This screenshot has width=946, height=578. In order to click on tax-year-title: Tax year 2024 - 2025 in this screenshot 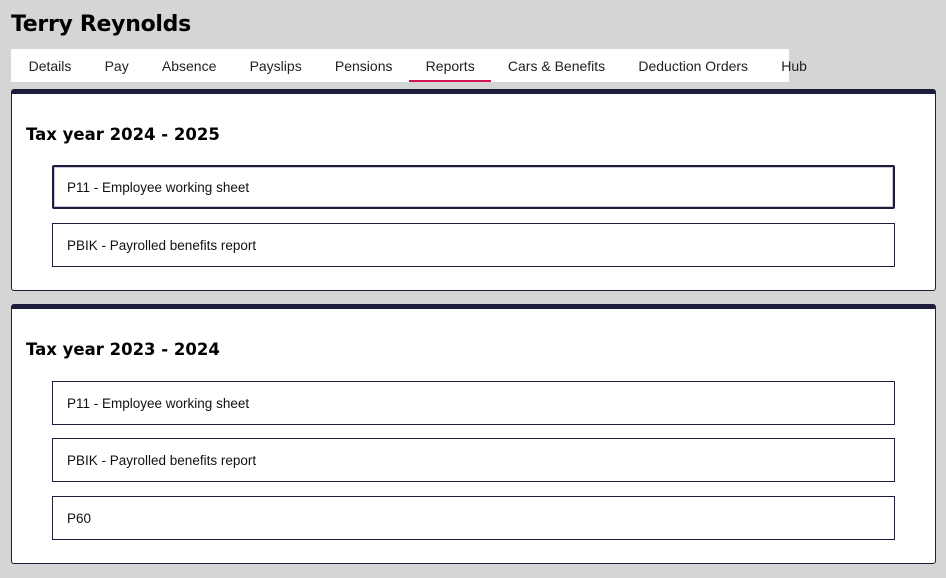, I will do `click(123, 134)`.